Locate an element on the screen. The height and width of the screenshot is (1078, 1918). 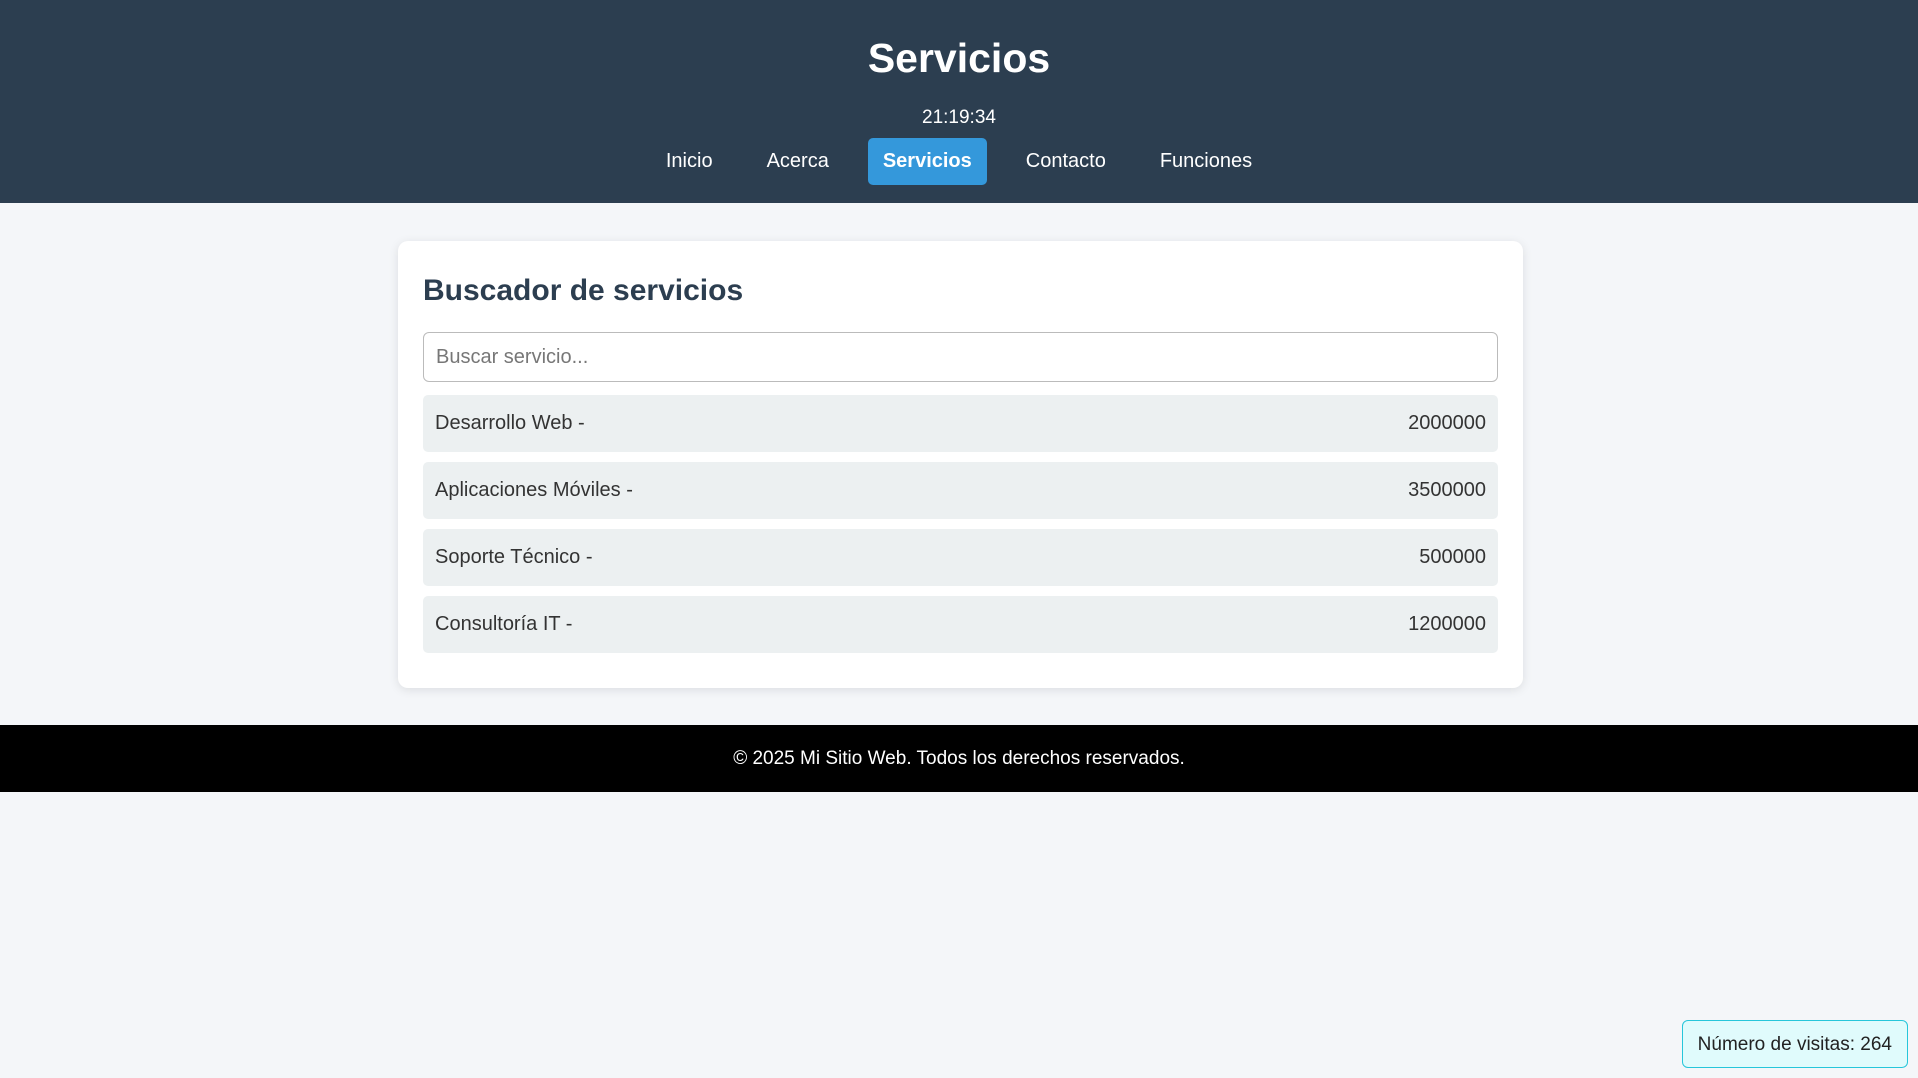
page-title: Servicios is located at coordinates (959, 58).